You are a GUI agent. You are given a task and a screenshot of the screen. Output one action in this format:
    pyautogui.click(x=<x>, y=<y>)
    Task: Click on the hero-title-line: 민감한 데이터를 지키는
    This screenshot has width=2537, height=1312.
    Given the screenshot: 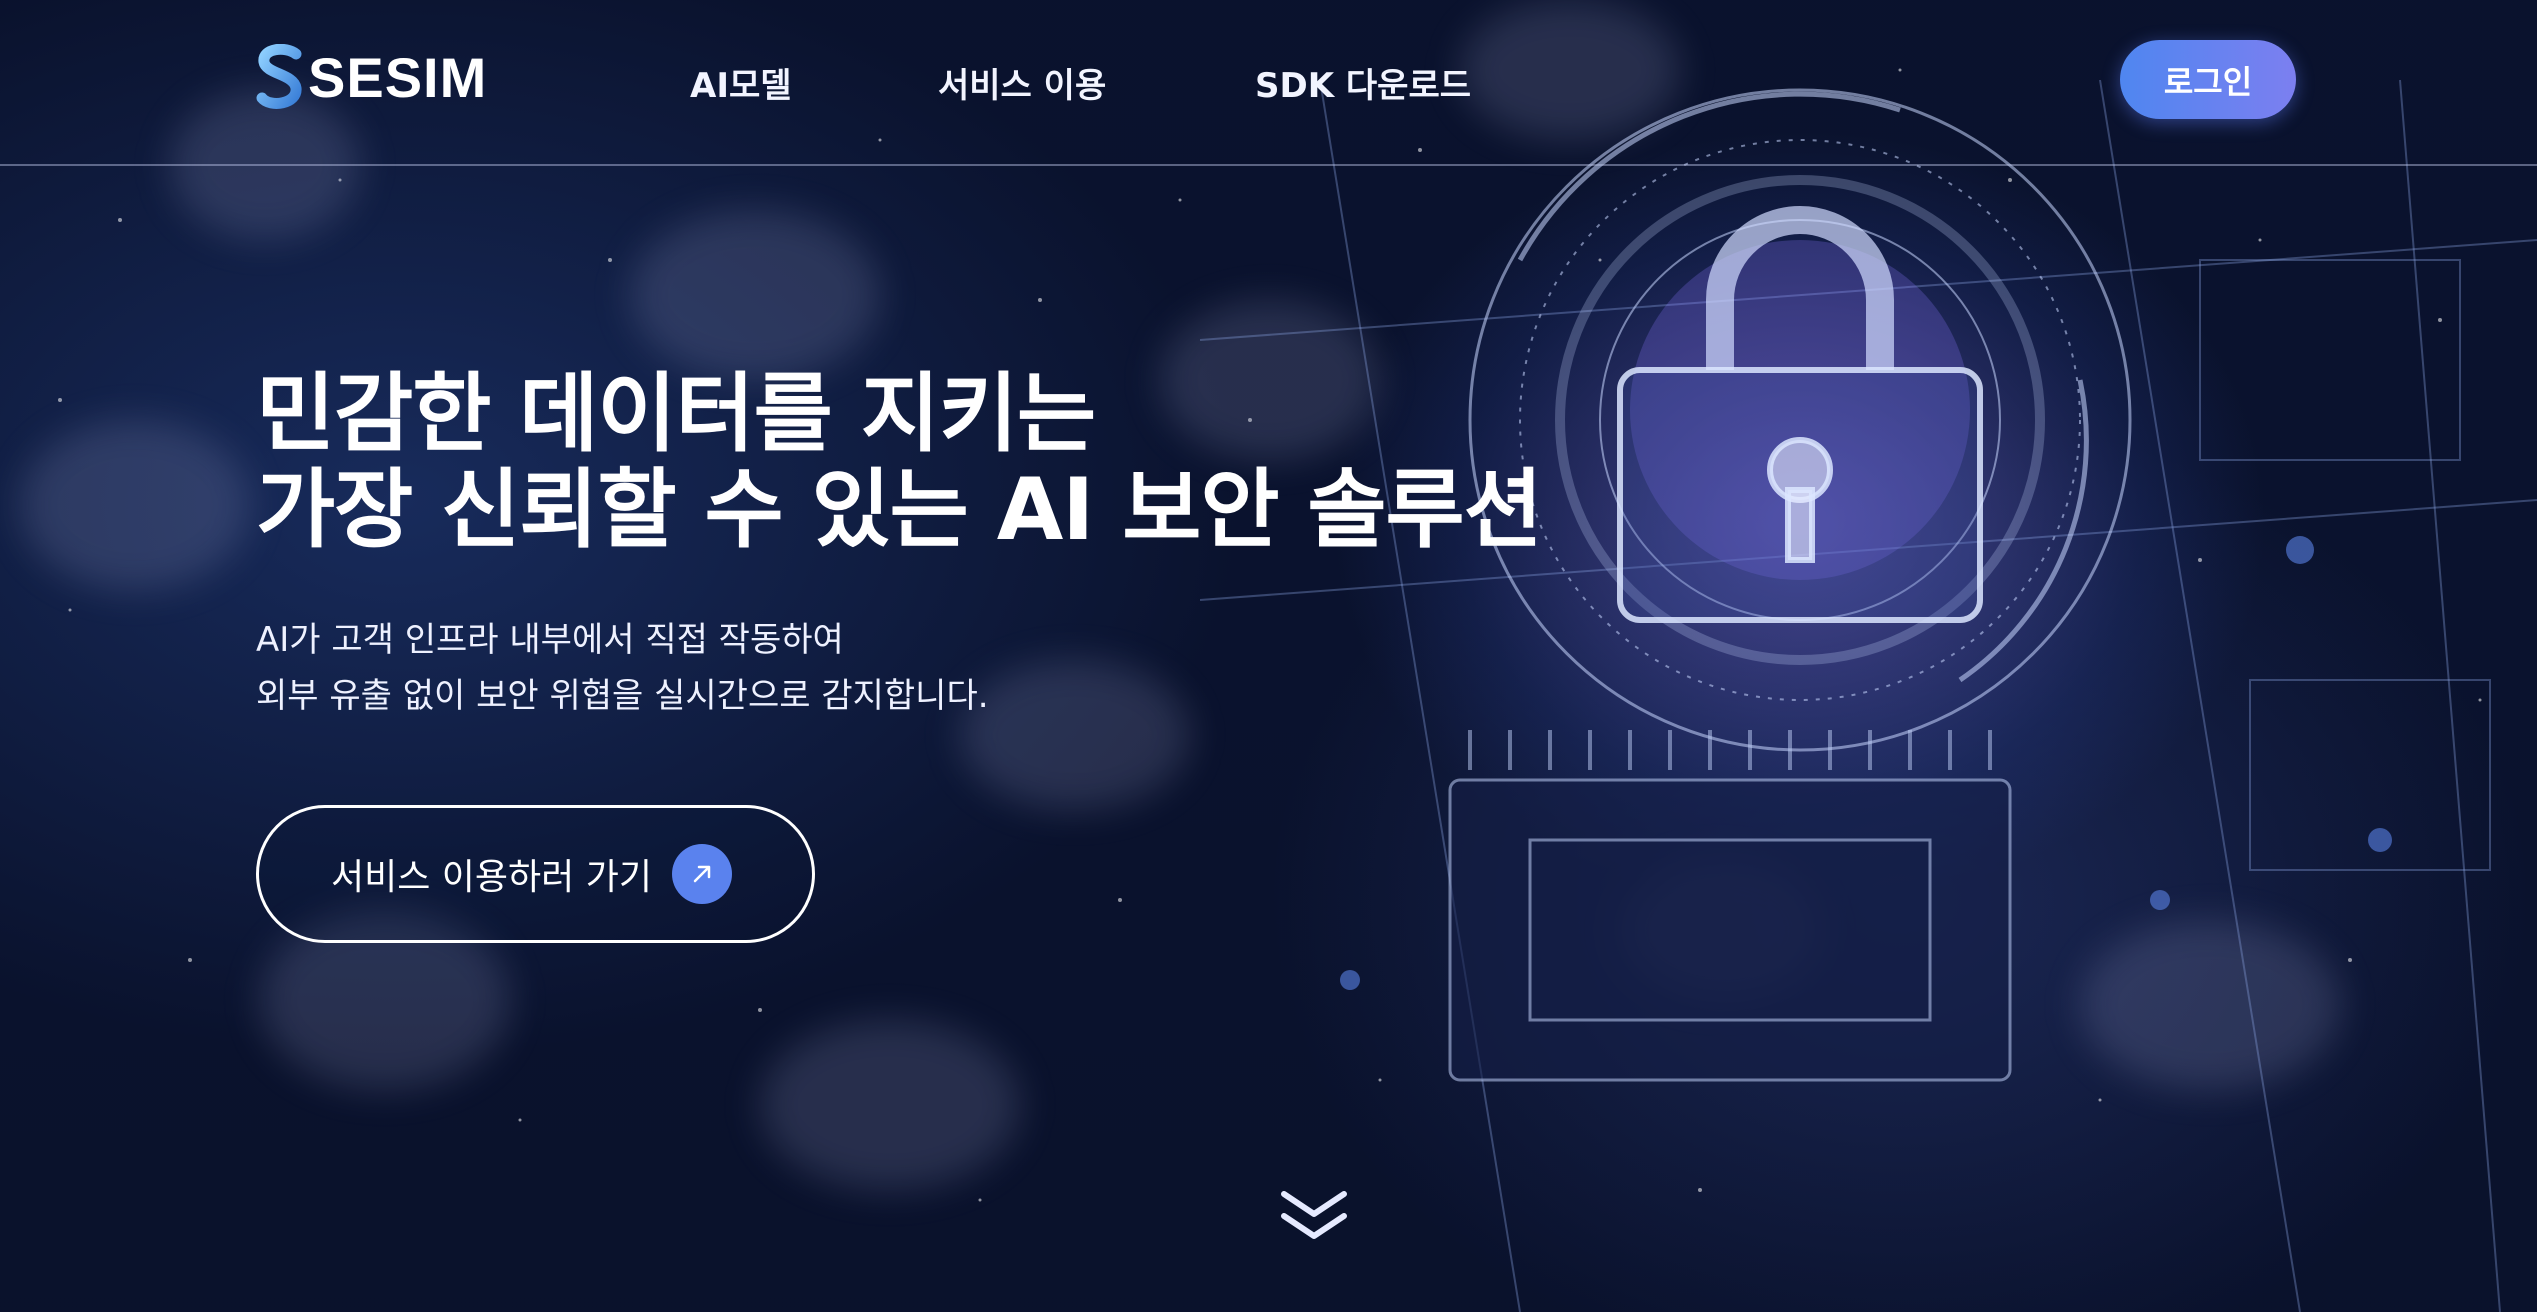 What is the action you would take?
    pyautogui.click(x=676, y=414)
    